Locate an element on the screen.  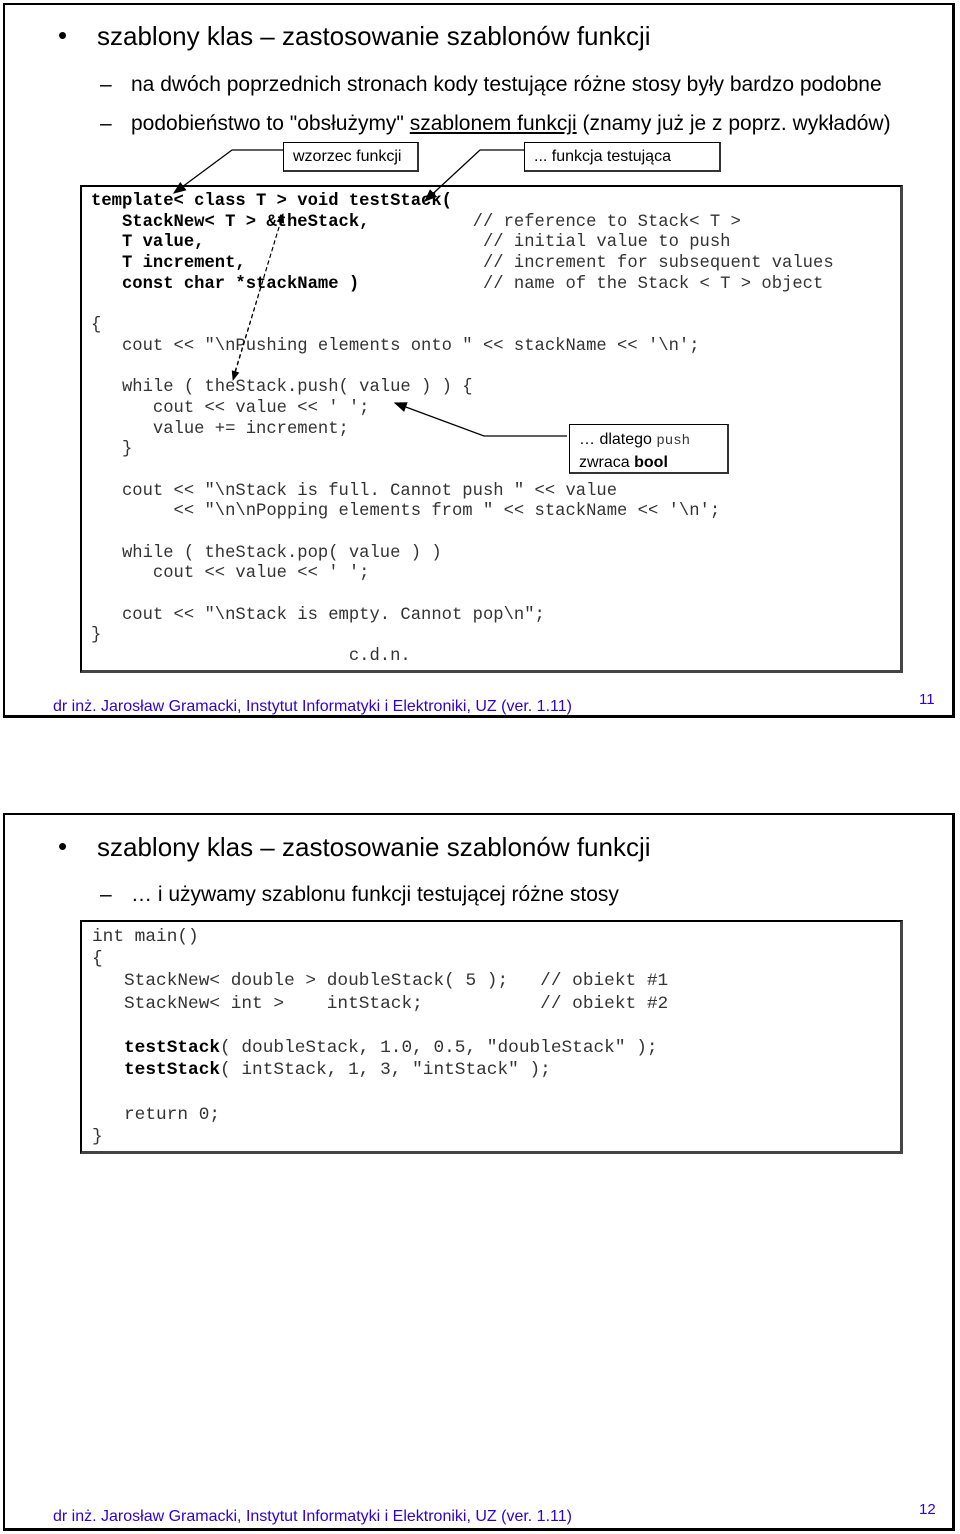
code-text: int main() is located at coordinates (145, 937).